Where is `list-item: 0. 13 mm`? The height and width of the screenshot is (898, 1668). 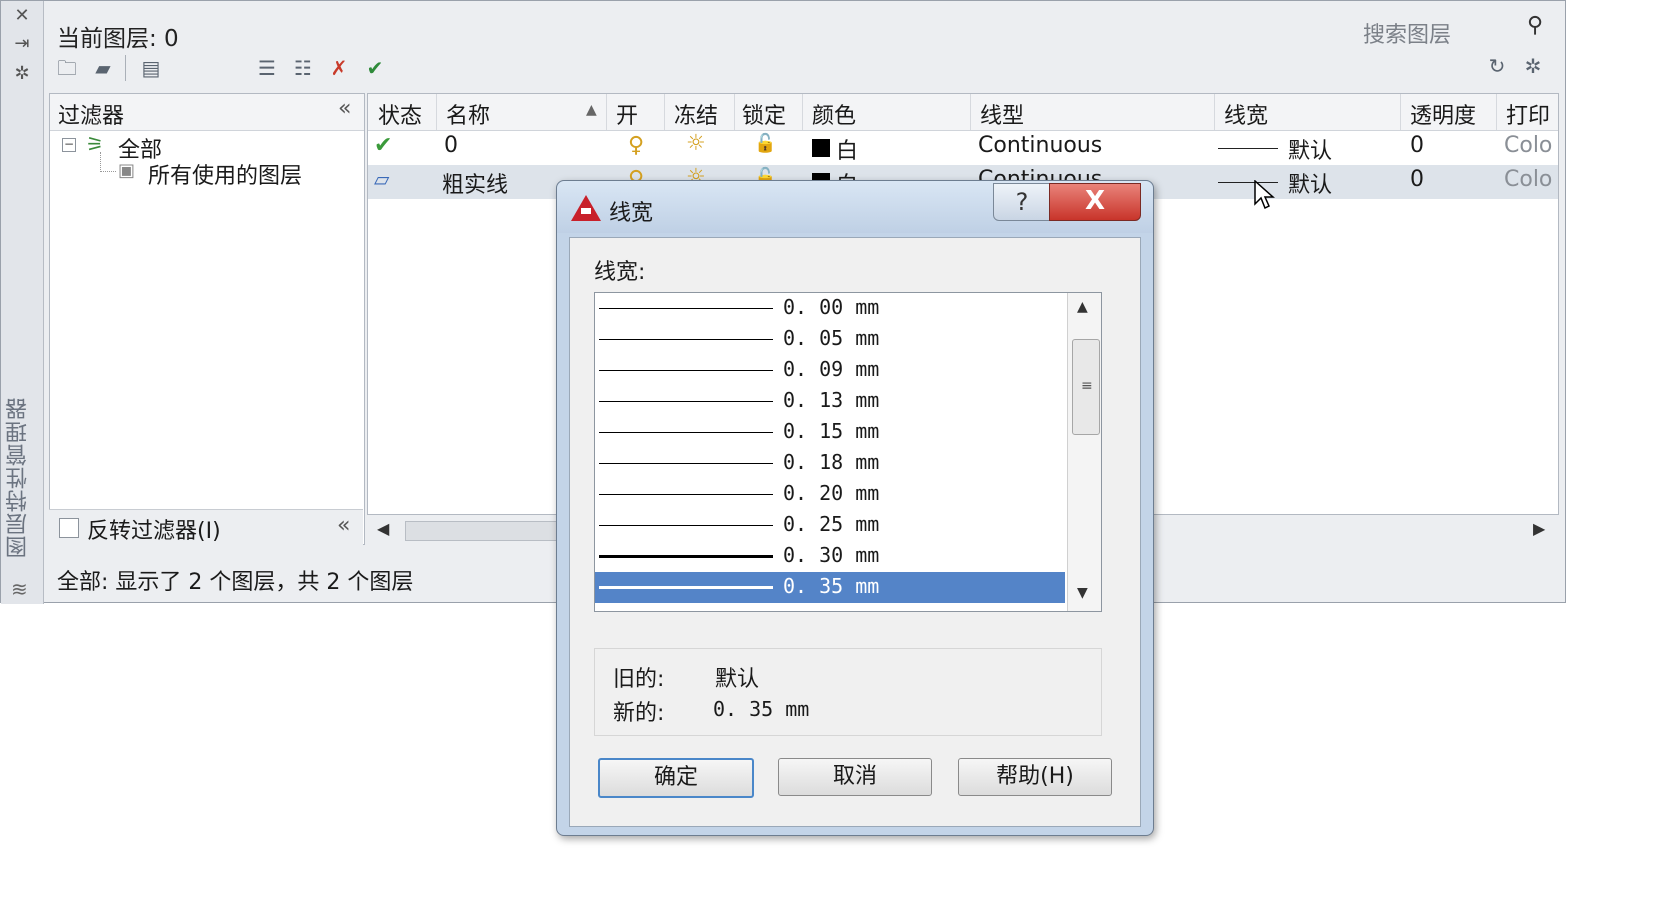 list-item: 0. 13 mm is located at coordinates (830, 401).